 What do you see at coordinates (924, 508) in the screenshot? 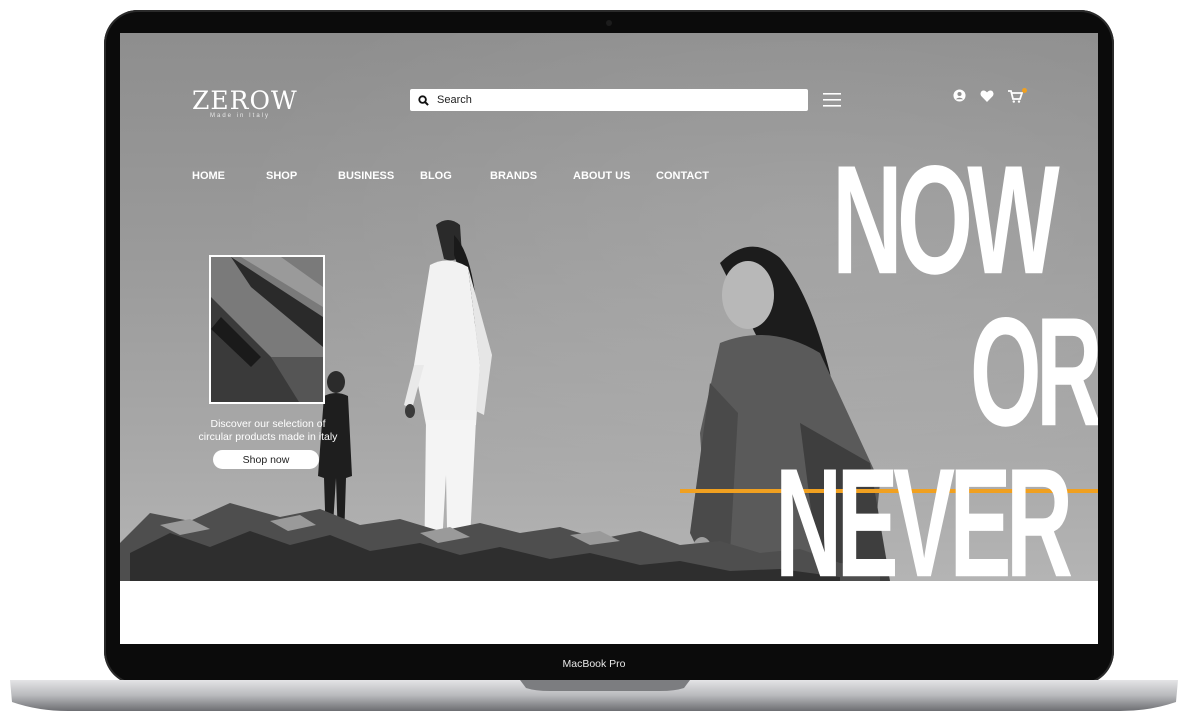
I see `headline-never: NEVER` at bounding box center [924, 508].